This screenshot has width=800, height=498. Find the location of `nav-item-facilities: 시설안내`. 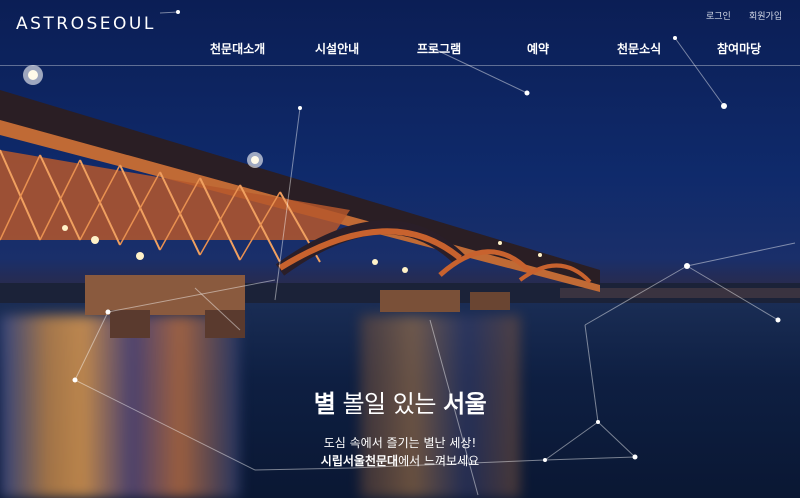

nav-item-facilities: 시설안내 is located at coordinates (337, 48).